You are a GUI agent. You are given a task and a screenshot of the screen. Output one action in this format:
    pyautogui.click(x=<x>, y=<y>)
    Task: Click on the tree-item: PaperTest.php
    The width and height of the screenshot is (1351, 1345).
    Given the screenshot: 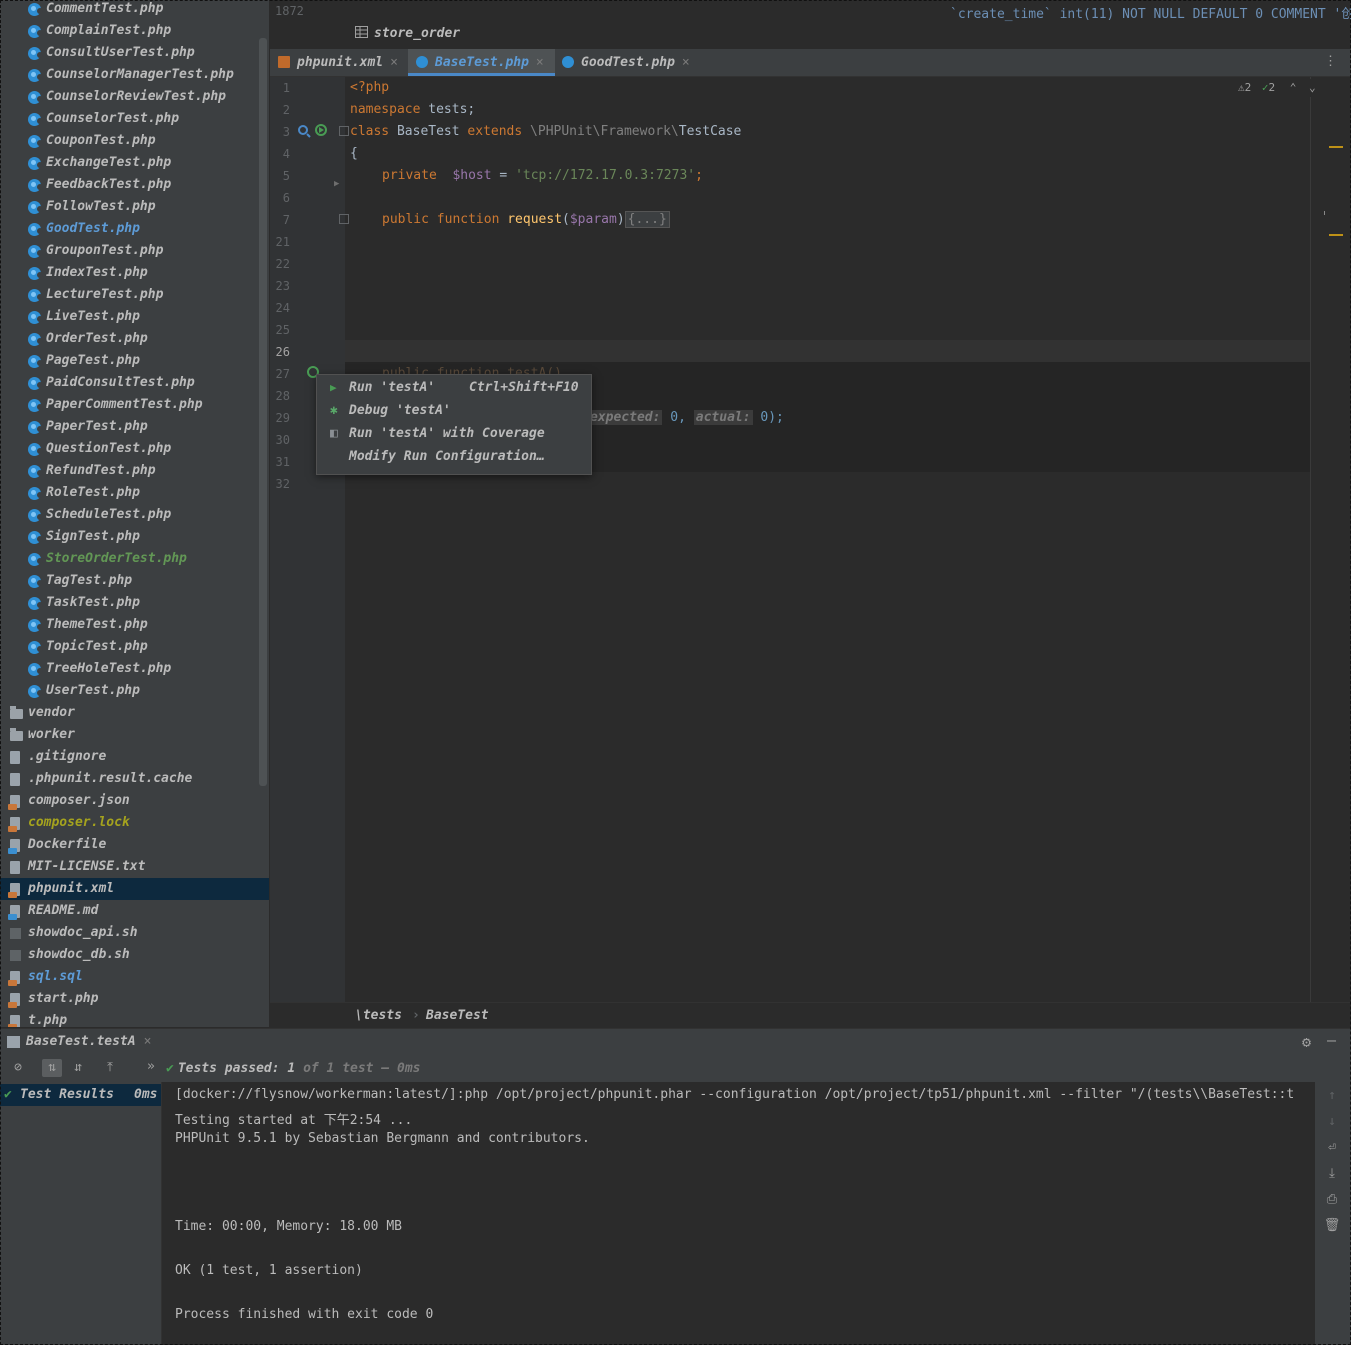 What is the action you would take?
    pyautogui.click(x=134, y=427)
    